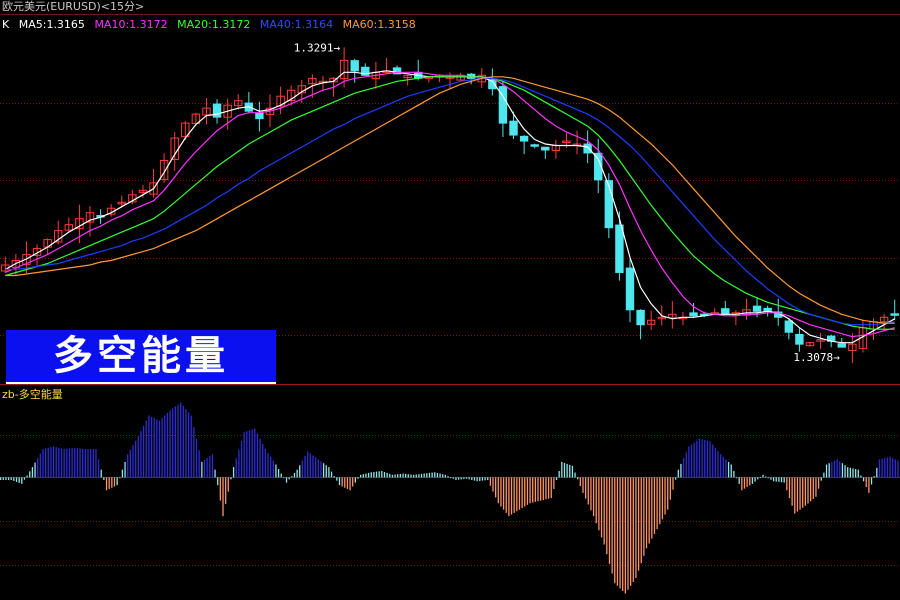 This screenshot has height=600, width=900. What do you see at coordinates (6, 24) in the screenshot?
I see `legend-k: K` at bounding box center [6, 24].